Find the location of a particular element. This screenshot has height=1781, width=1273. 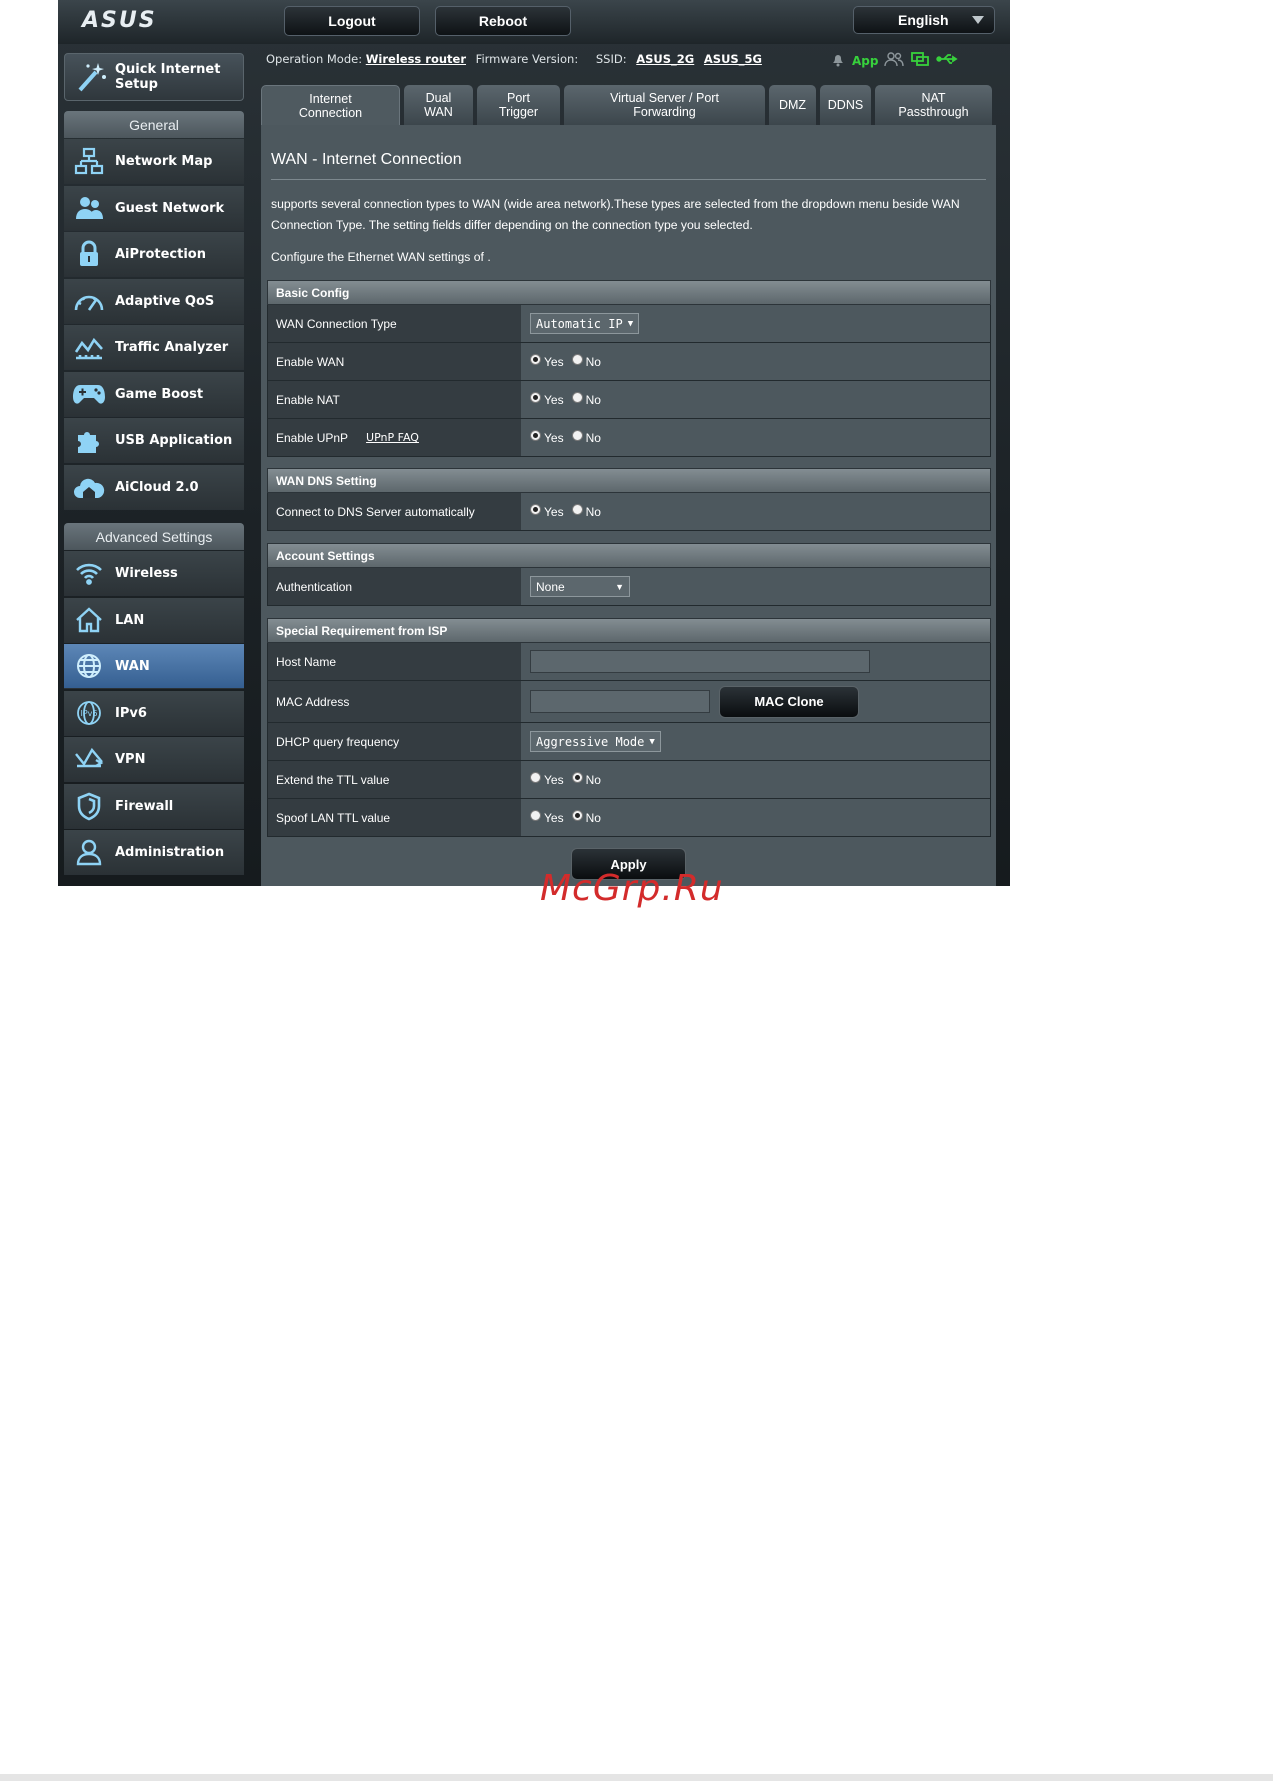

menu-lan: LAN is located at coordinates (154, 620).